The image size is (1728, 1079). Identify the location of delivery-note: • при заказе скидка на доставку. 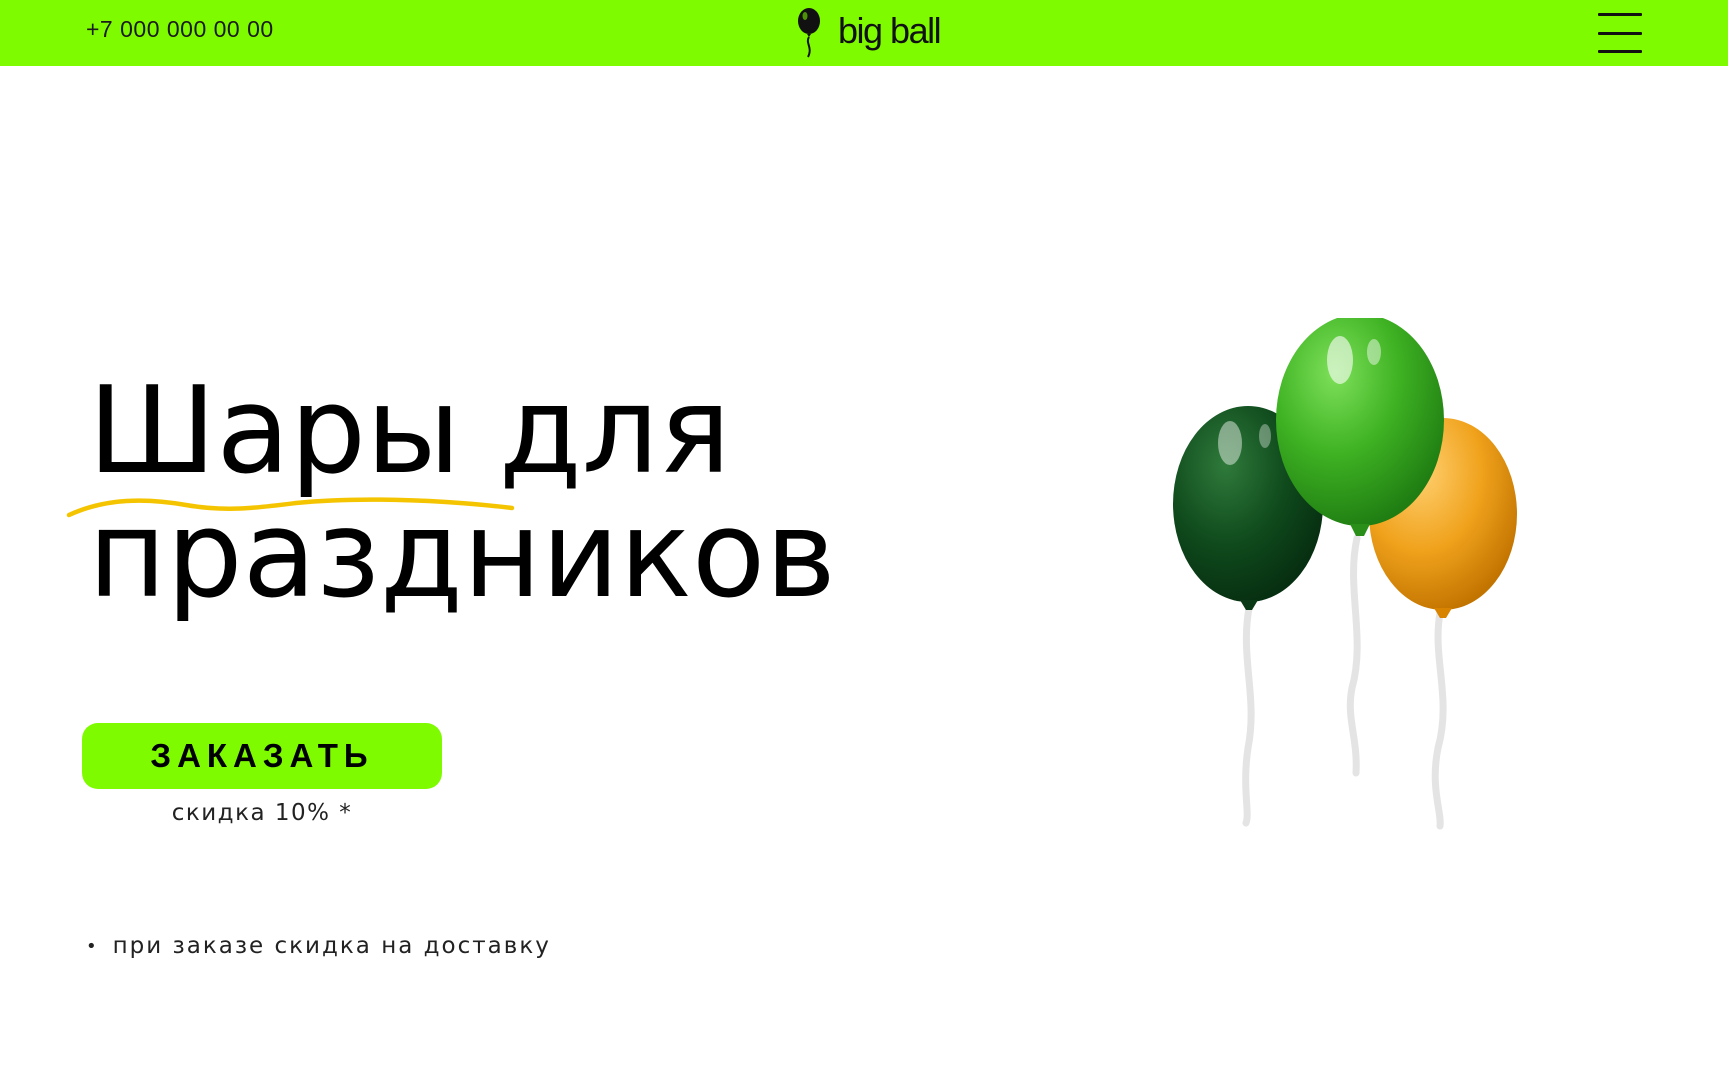
(318, 946).